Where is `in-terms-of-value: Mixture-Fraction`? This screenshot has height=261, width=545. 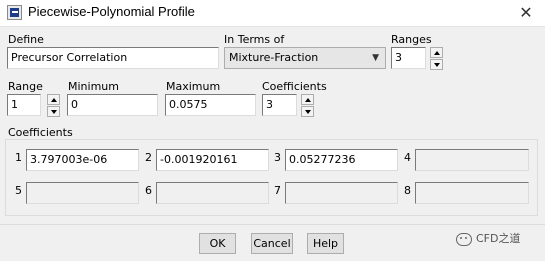
in-terms-of-value: Mixture-Fraction is located at coordinates (274, 57).